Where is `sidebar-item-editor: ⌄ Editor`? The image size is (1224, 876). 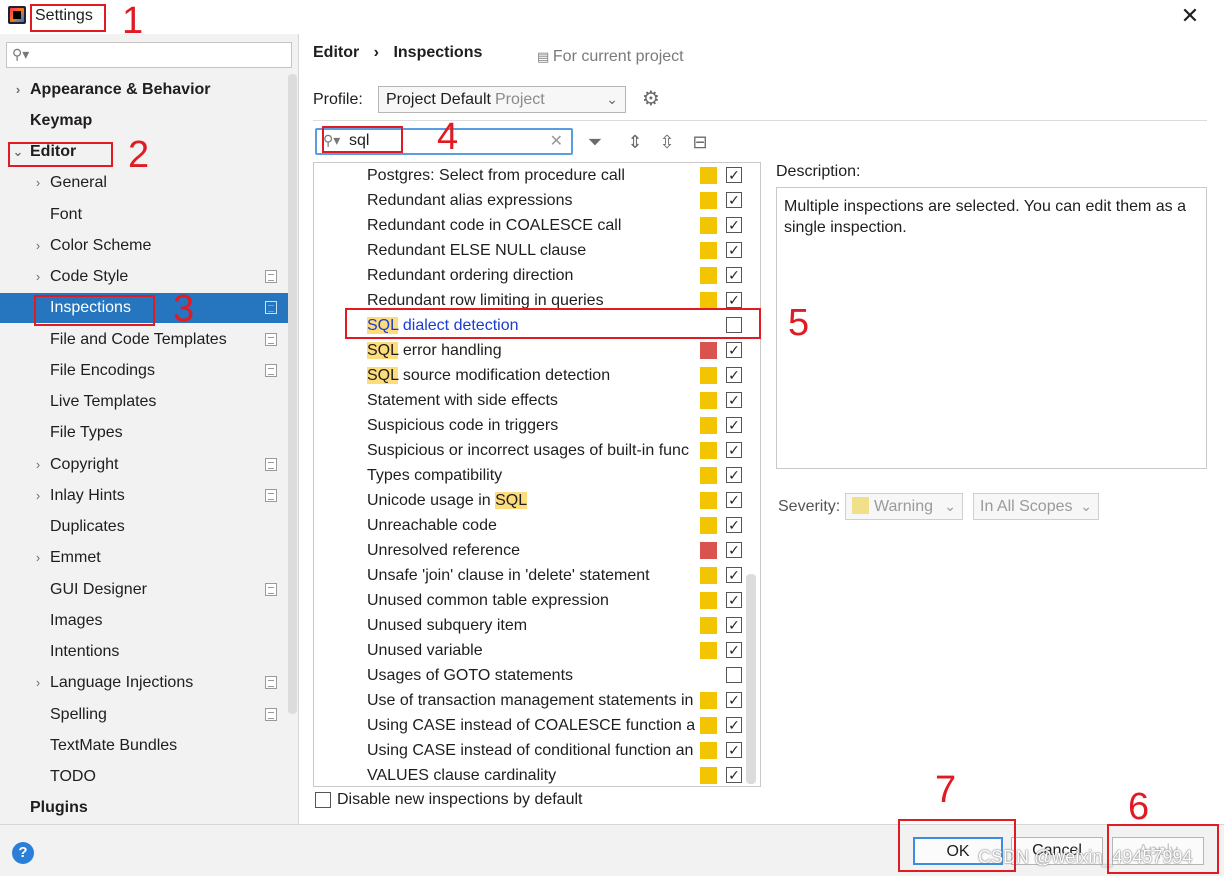
sidebar-item-editor: ⌄ Editor is located at coordinates (144, 152).